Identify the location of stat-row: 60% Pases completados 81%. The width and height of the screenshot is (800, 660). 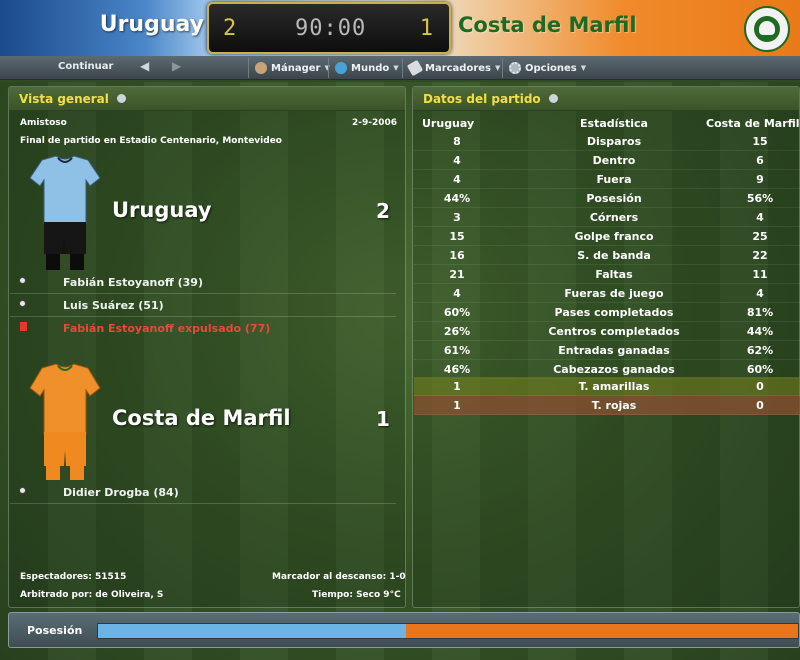
(607, 312).